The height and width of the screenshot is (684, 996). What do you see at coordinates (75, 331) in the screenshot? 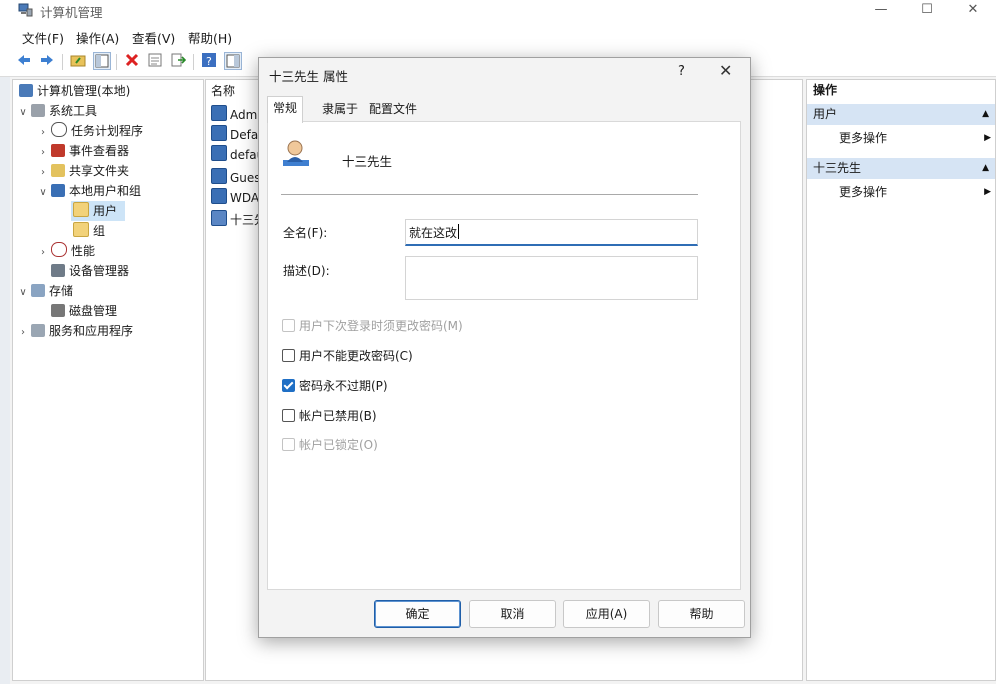
I see `tree-item-services-apps: › 服务和应用程序` at bounding box center [75, 331].